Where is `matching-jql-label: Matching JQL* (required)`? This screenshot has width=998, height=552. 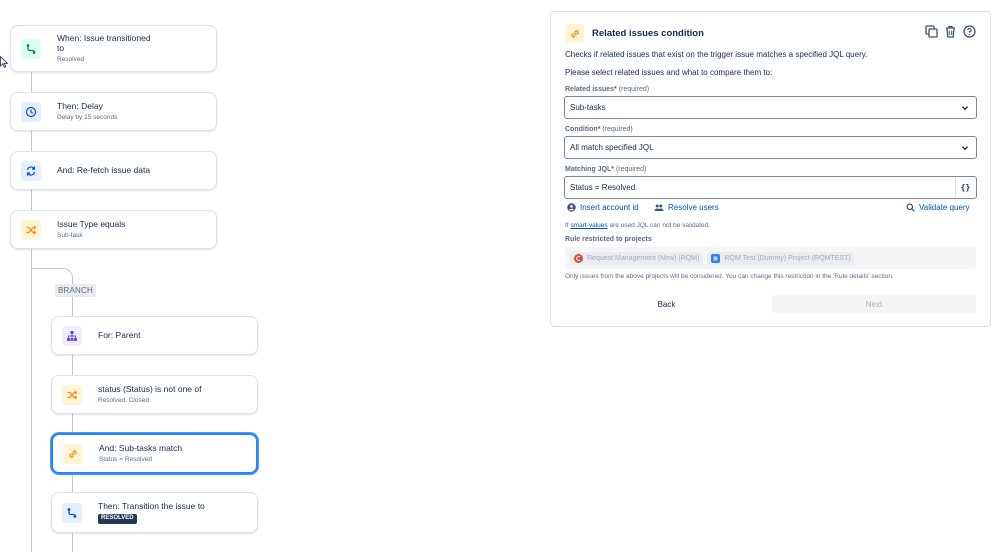 matching-jql-label: Matching JQL* (required) is located at coordinates (606, 169).